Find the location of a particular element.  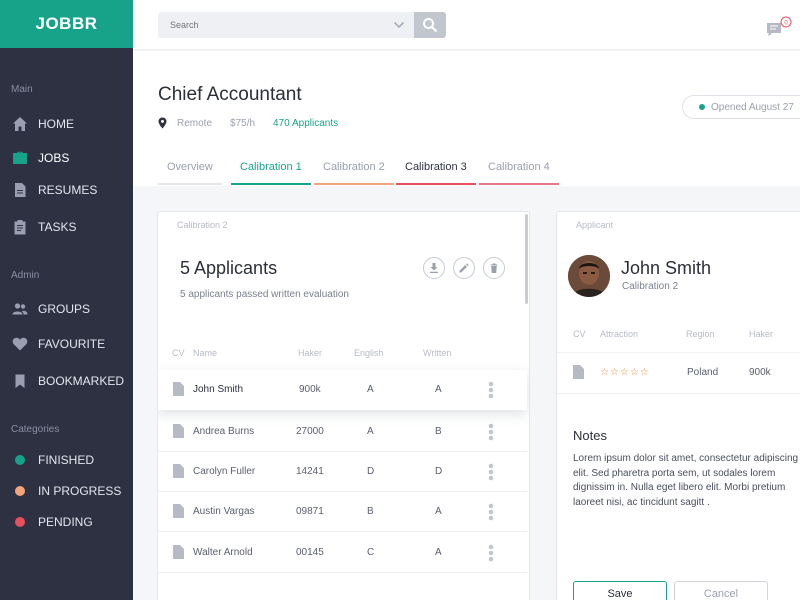

messages-icon: 0 is located at coordinates (779, 27).